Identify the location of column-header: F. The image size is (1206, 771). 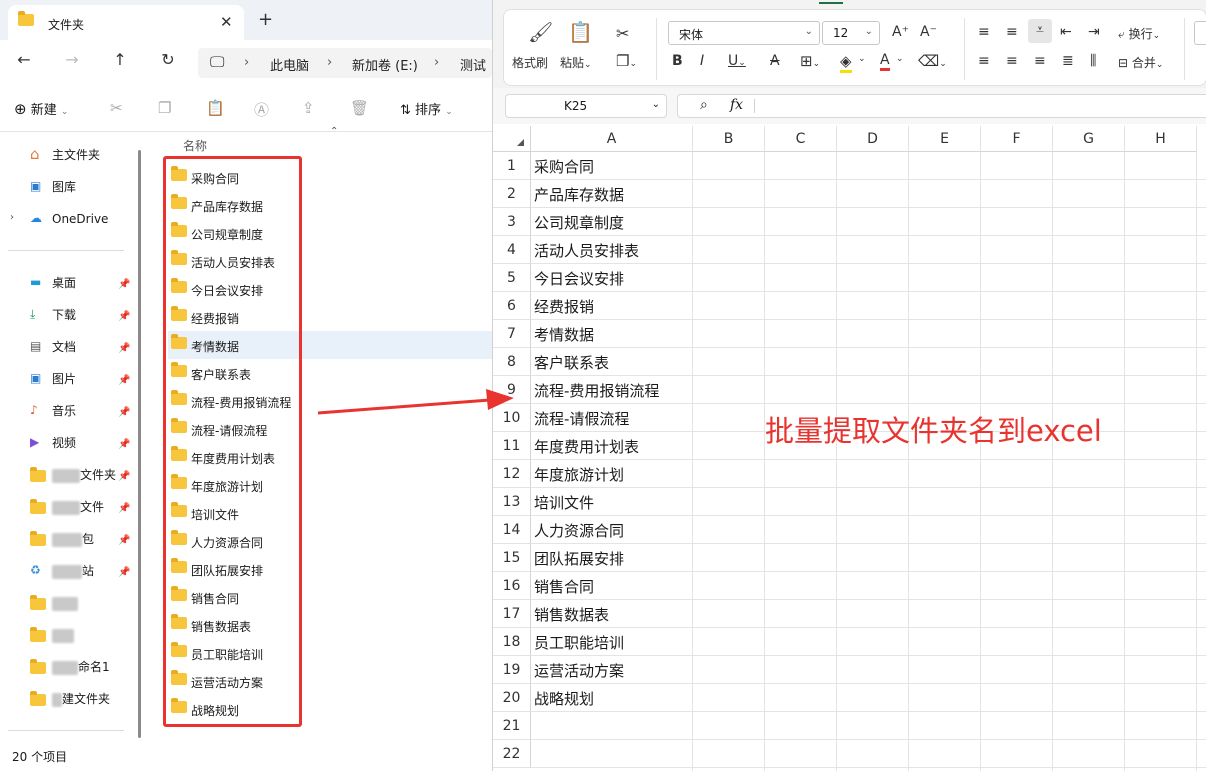
(1017, 139).